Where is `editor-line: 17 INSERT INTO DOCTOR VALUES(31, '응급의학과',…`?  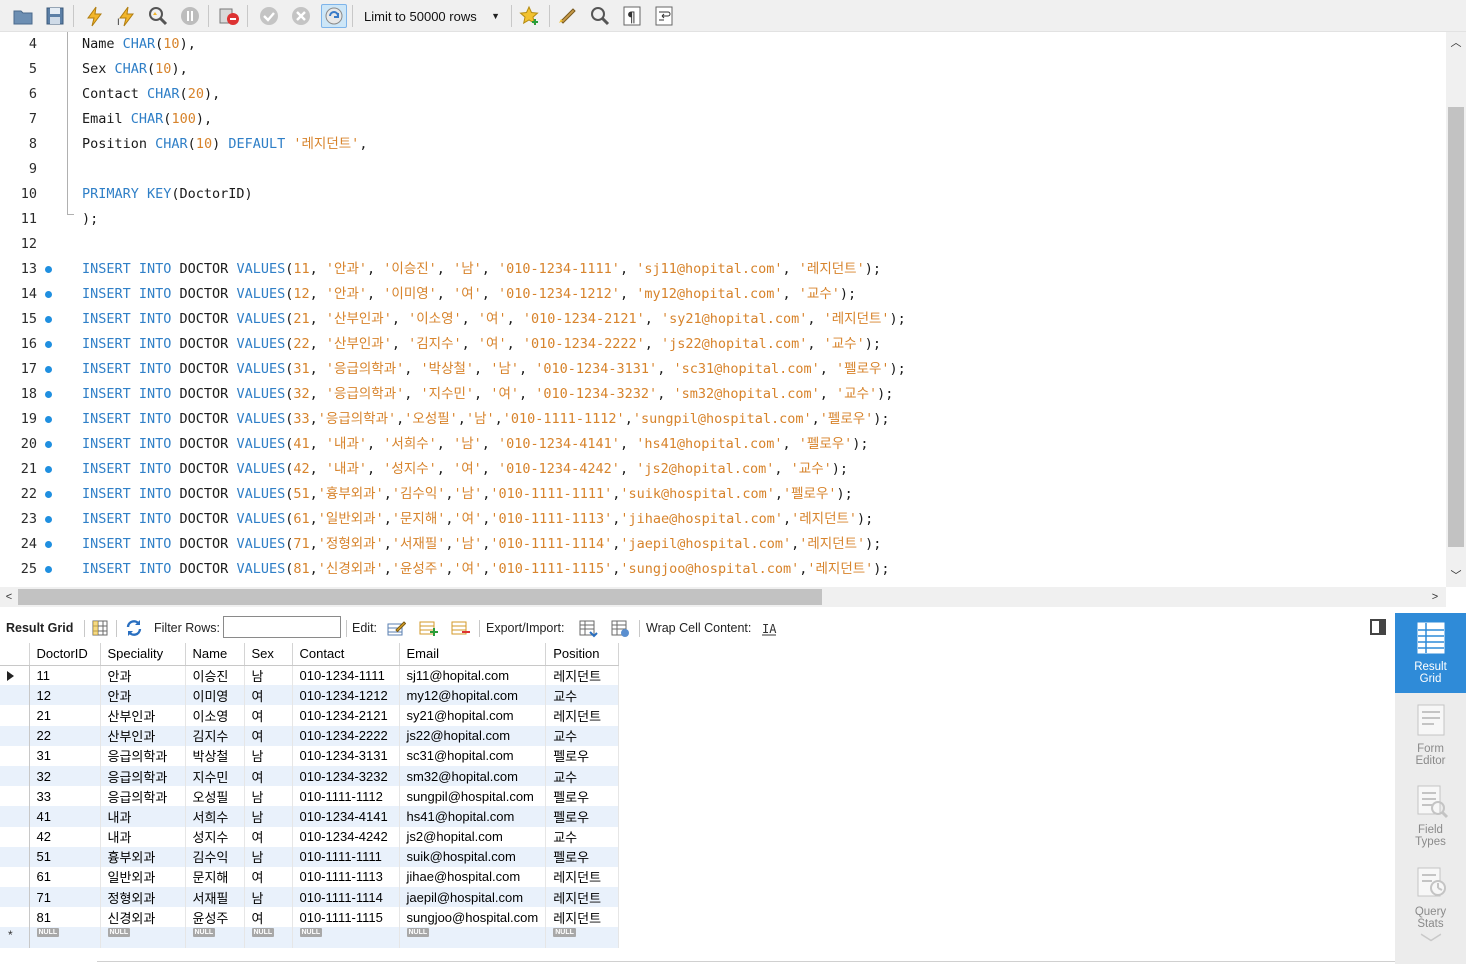
editor-line: 17 INSERT INTO DOCTOR VALUES(31, '응급의학과',… is located at coordinates (720, 369).